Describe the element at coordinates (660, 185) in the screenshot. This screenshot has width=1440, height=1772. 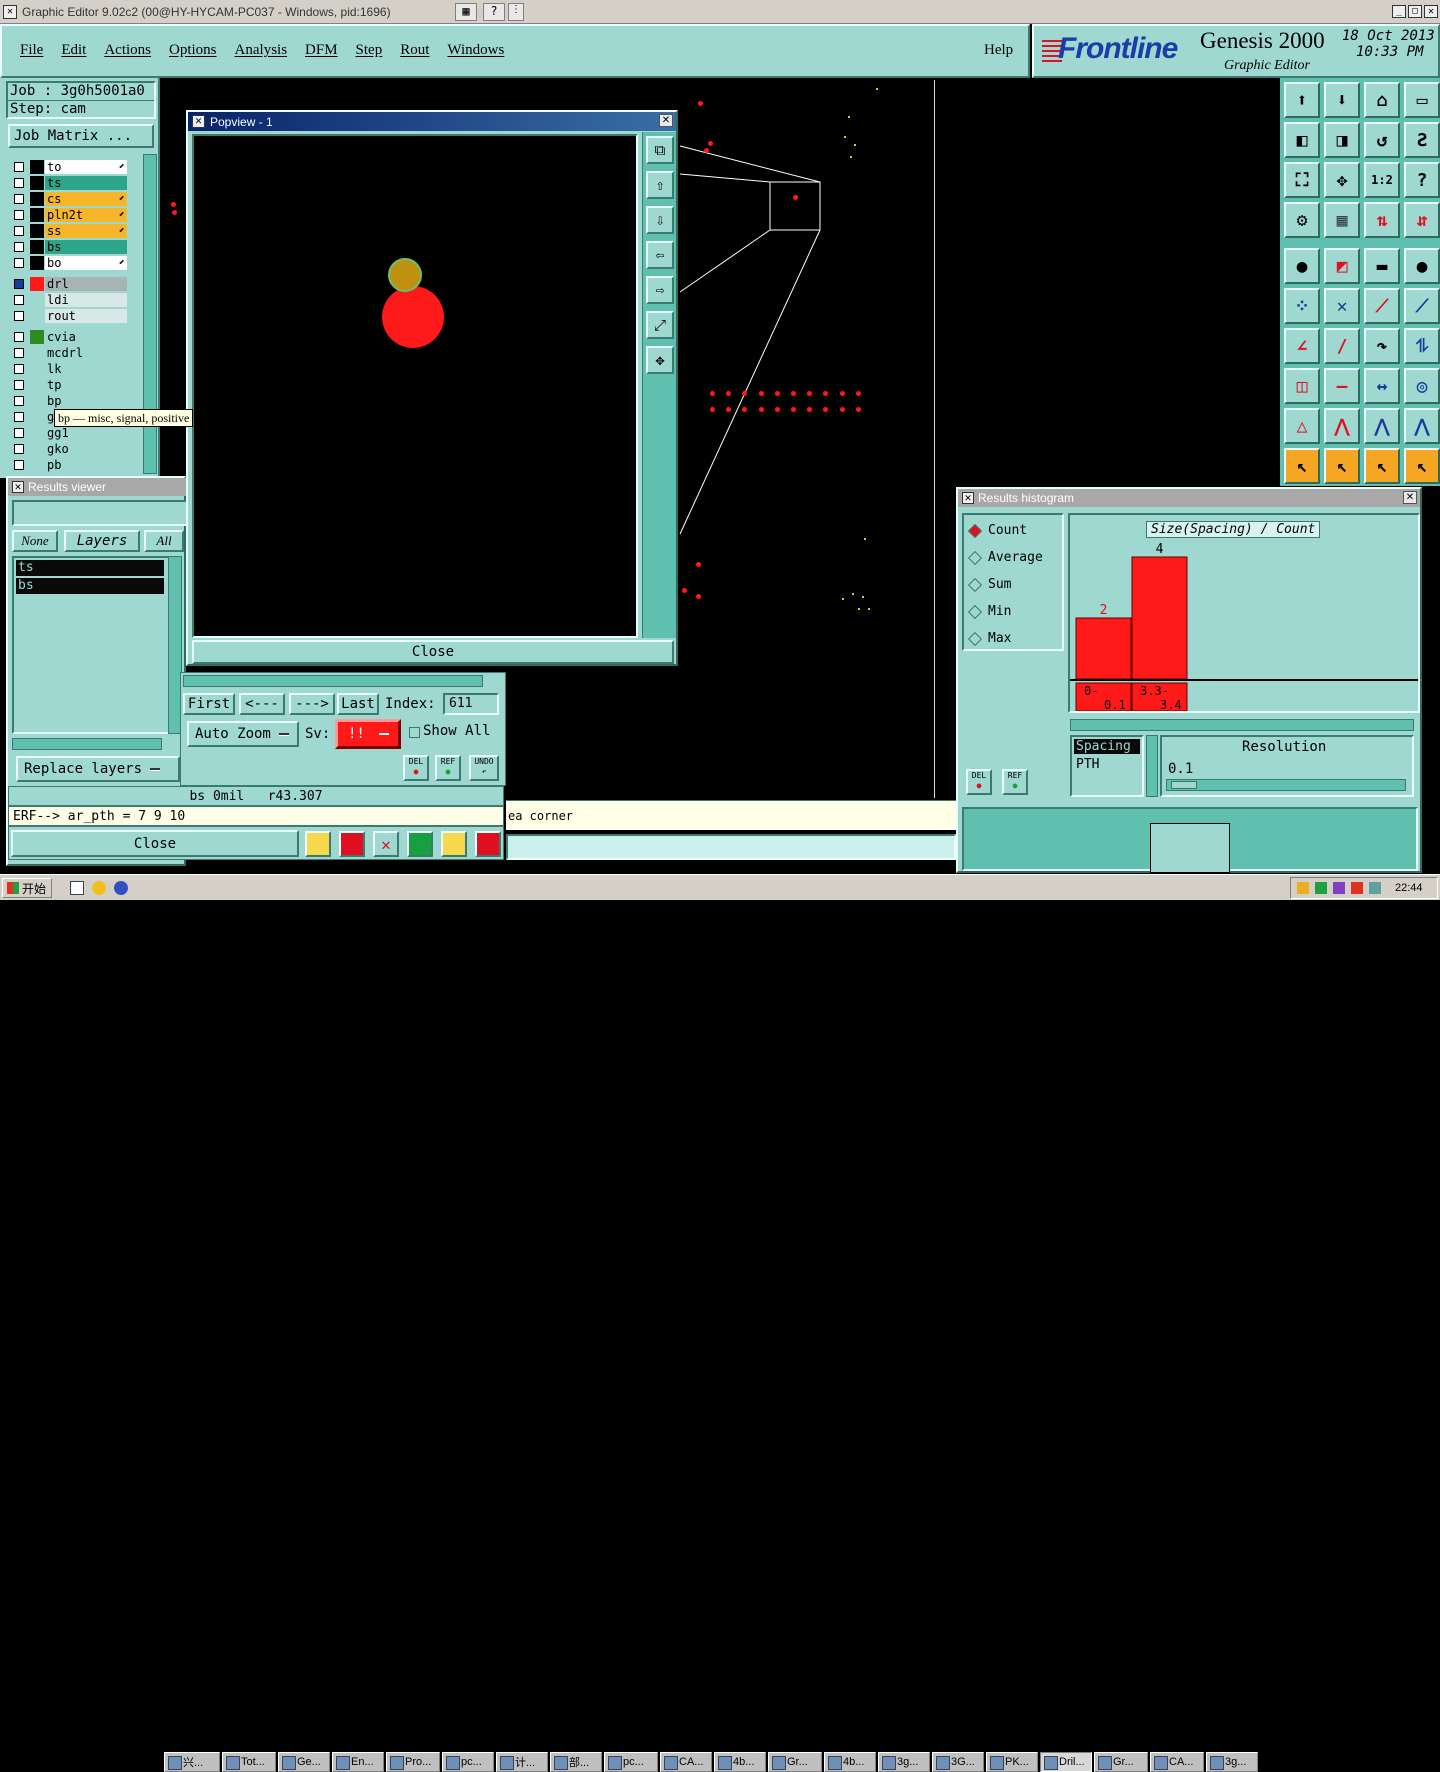
I see `pv-pan-up-icon: ⇧` at that location.